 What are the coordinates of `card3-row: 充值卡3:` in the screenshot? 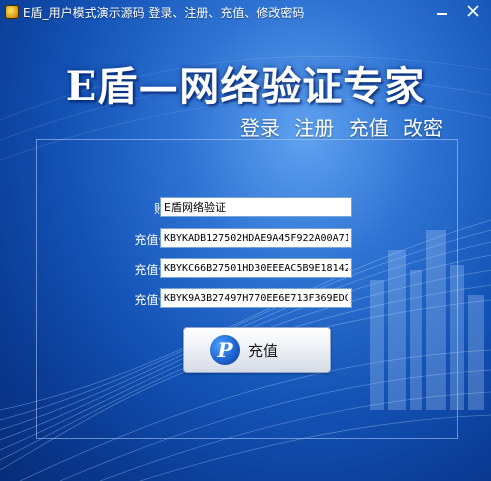 It's located at (246, 300).